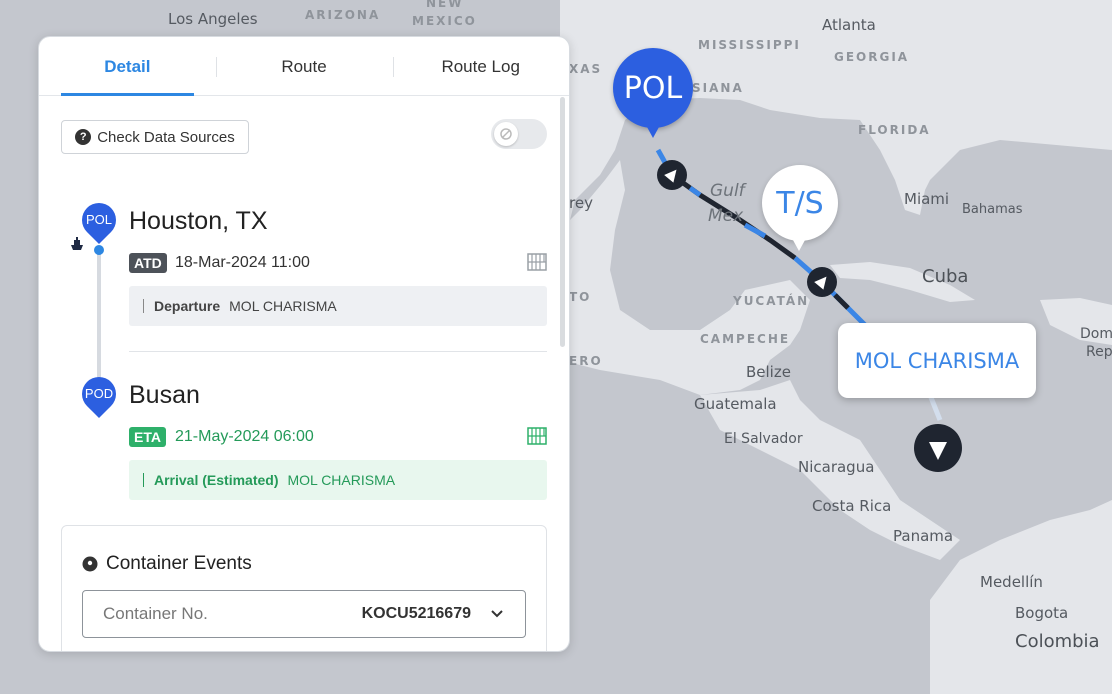 The image size is (1112, 694). I want to click on map-label-mississippi: MISSISSIPPI, so click(749, 45).